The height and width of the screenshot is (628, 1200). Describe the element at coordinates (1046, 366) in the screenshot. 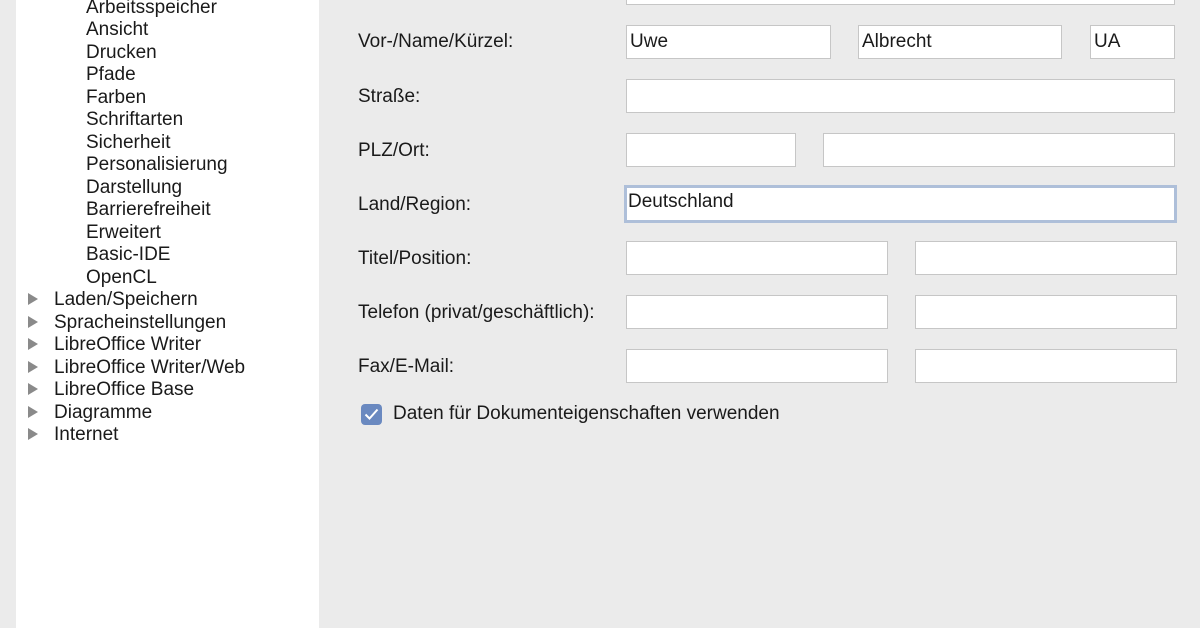

I see `email-field` at that location.